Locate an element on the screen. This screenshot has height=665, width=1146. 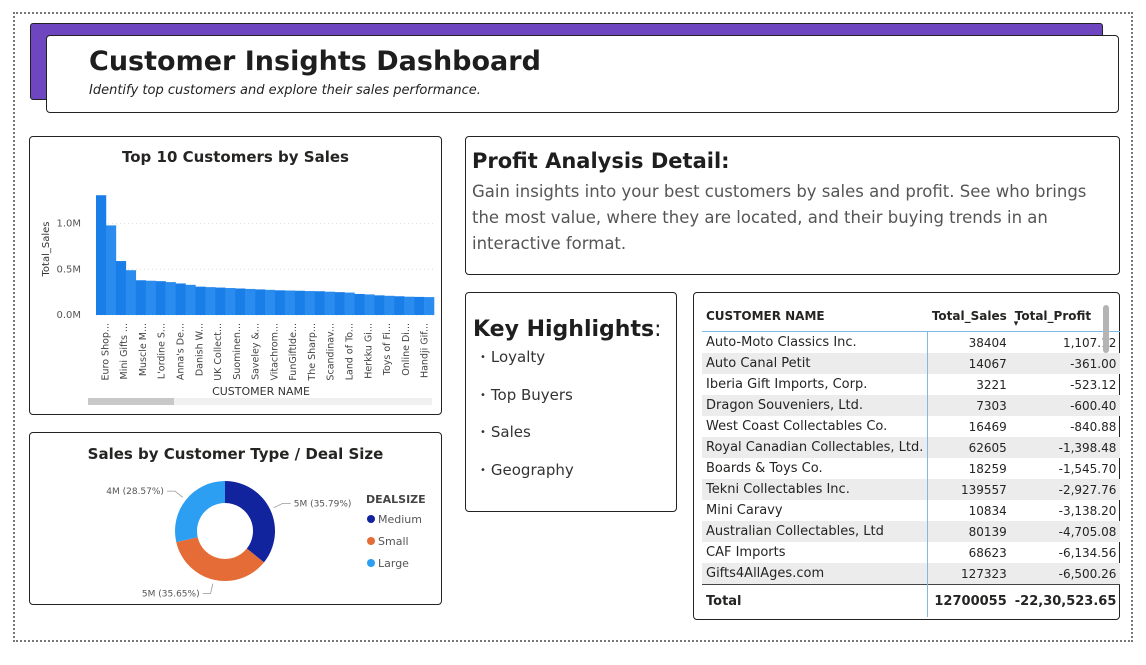
total-sales-cell: 7303 is located at coordinates (969, 405).